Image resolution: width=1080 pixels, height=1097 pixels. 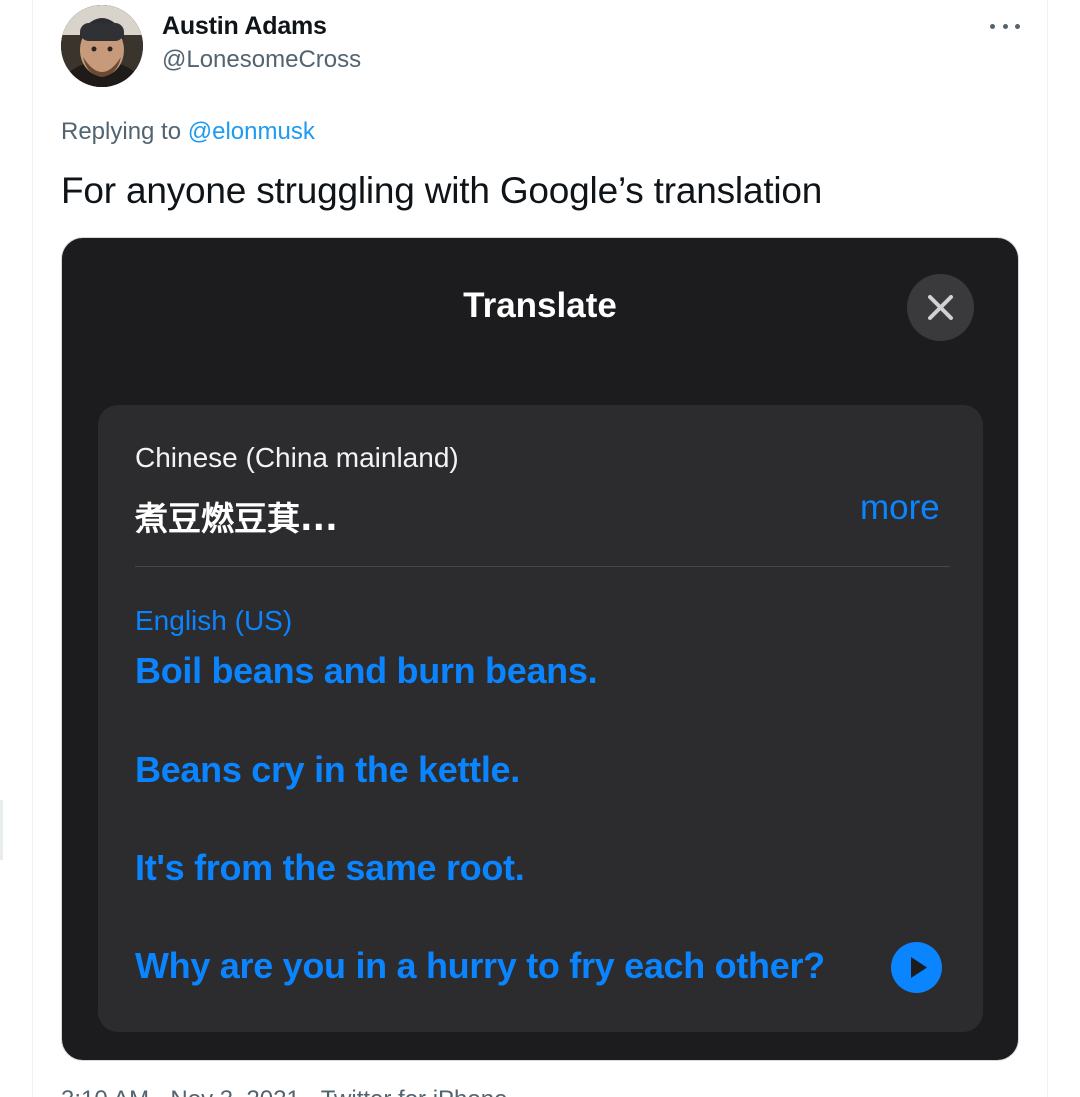 I want to click on column-border-right, so click(x=1047, y=548).